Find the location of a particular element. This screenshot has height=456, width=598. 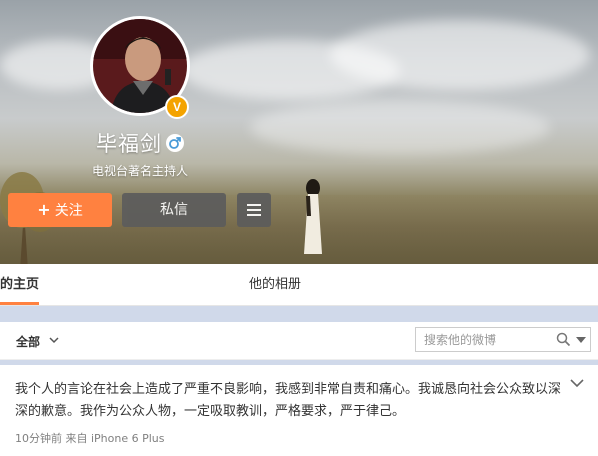

profile-tabs: 的主页 他的相册 is located at coordinates (299, 285).